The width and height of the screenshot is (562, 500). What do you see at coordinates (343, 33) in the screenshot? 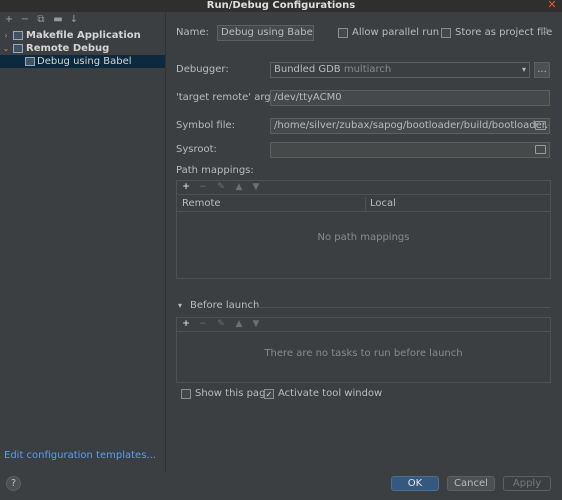
I see `allow-parallel-run-checkbox` at bounding box center [343, 33].